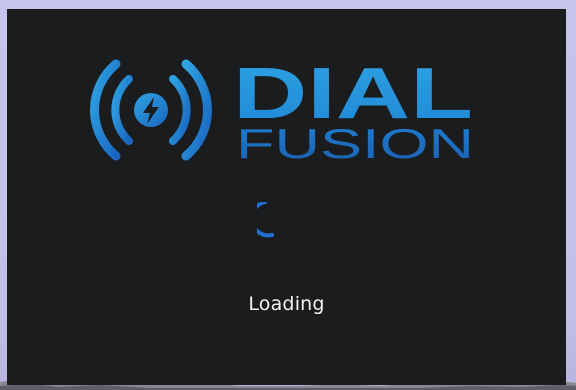 Image resolution: width=576 pixels, height=390 pixels. What do you see at coordinates (265, 220) in the screenshot?
I see `loading-spinner-icon` at bounding box center [265, 220].